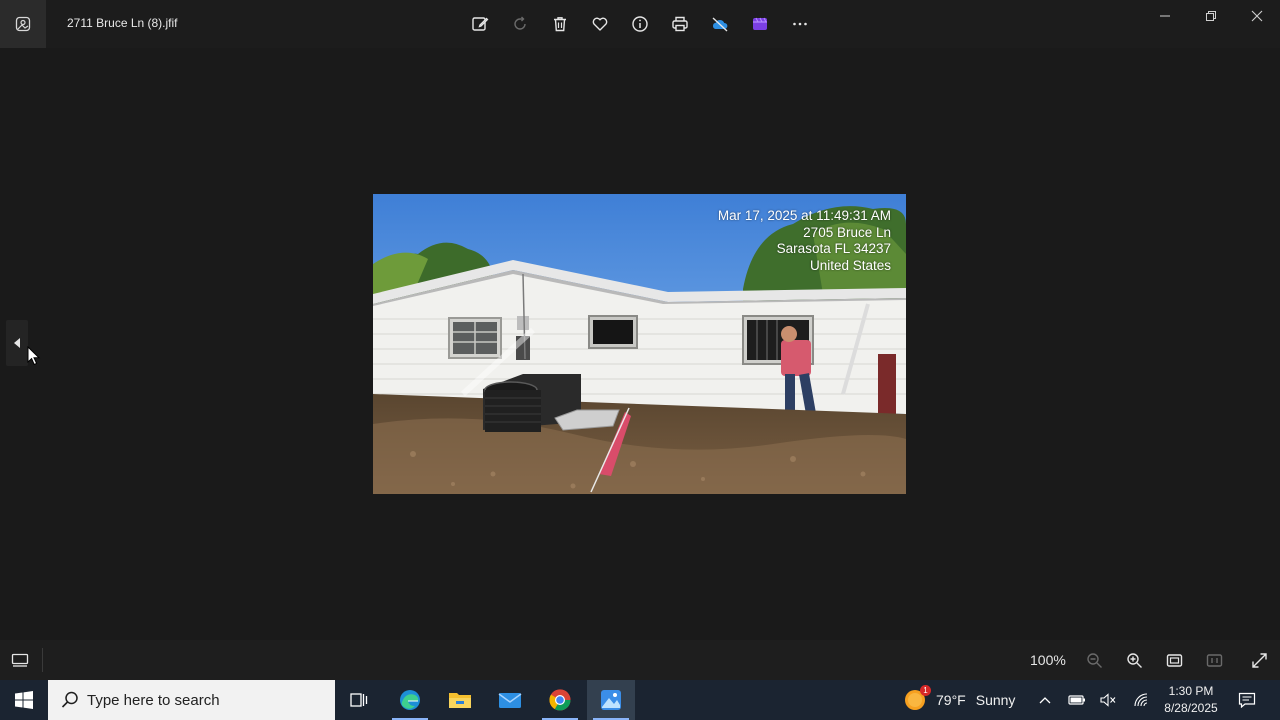 The image size is (1280, 720). What do you see at coordinates (122, 23) in the screenshot?
I see `file-name-title: 2711 Bruce Ln (8).jfif` at bounding box center [122, 23].